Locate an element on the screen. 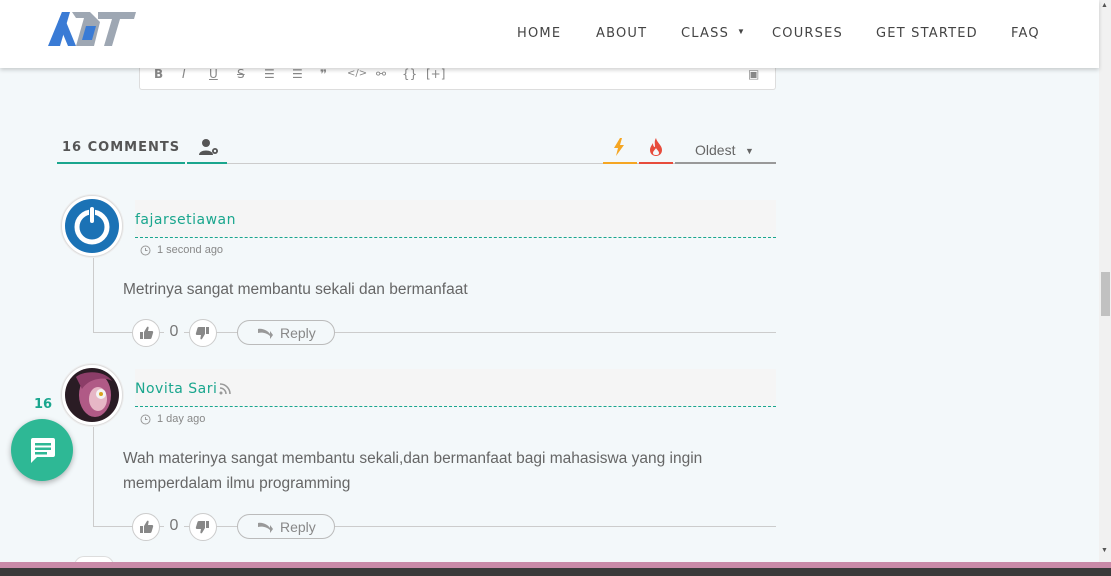 The height and width of the screenshot is (576, 1111). image-icon: ▣ is located at coordinates (753, 74).